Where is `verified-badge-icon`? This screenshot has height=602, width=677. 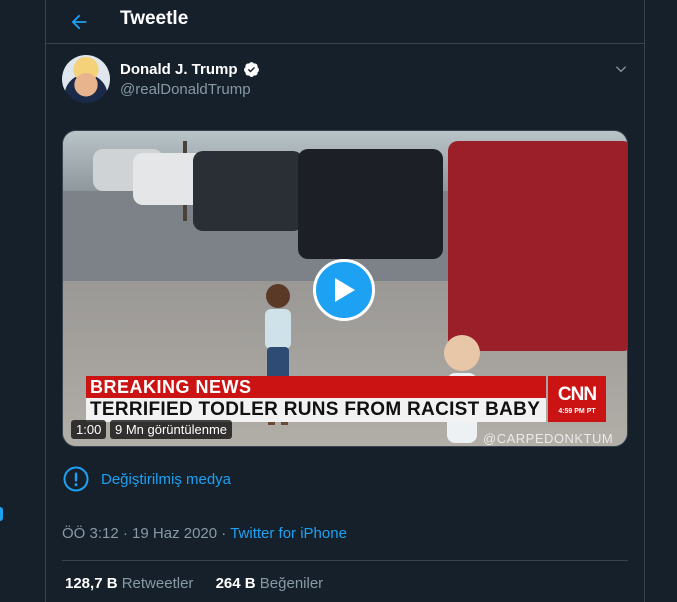 verified-badge-icon is located at coordinates (251, 69).